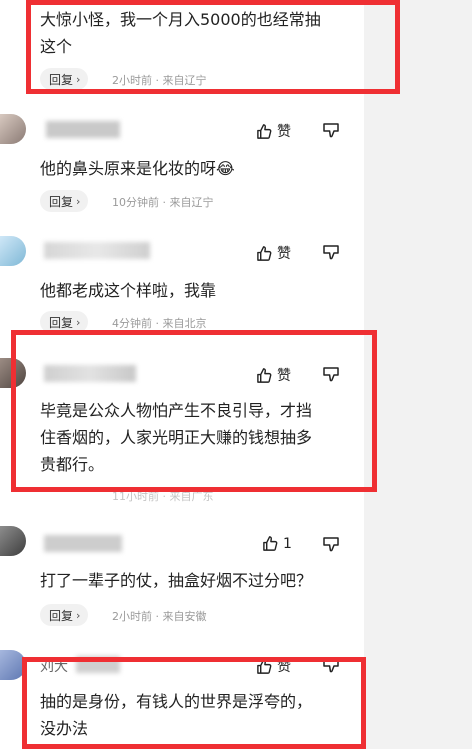 The image size is (472, 749). Describe the element at coordinates (163, 202) in the screenshot. I see `comment-meta: 10分钟前 · 来自辽宁` at that location.